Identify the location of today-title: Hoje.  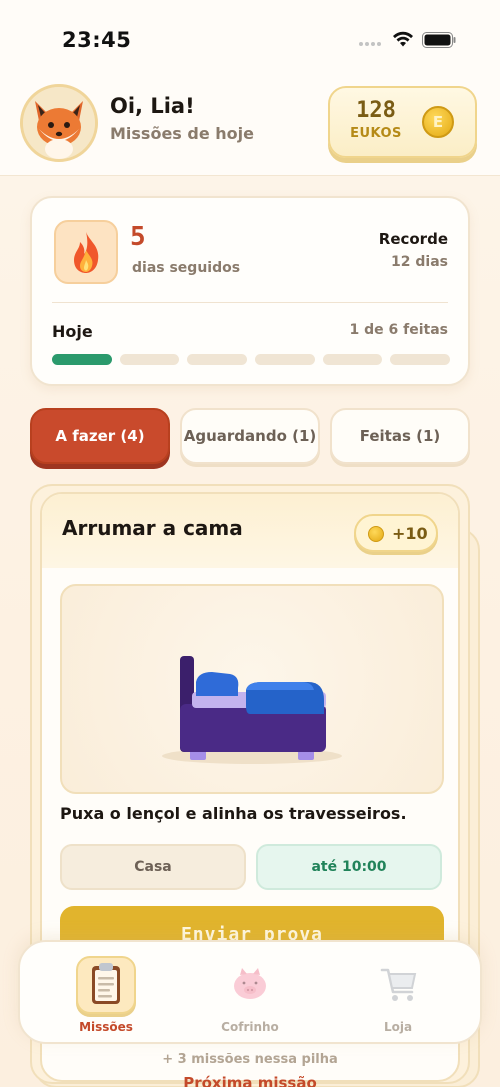
(72, 331).